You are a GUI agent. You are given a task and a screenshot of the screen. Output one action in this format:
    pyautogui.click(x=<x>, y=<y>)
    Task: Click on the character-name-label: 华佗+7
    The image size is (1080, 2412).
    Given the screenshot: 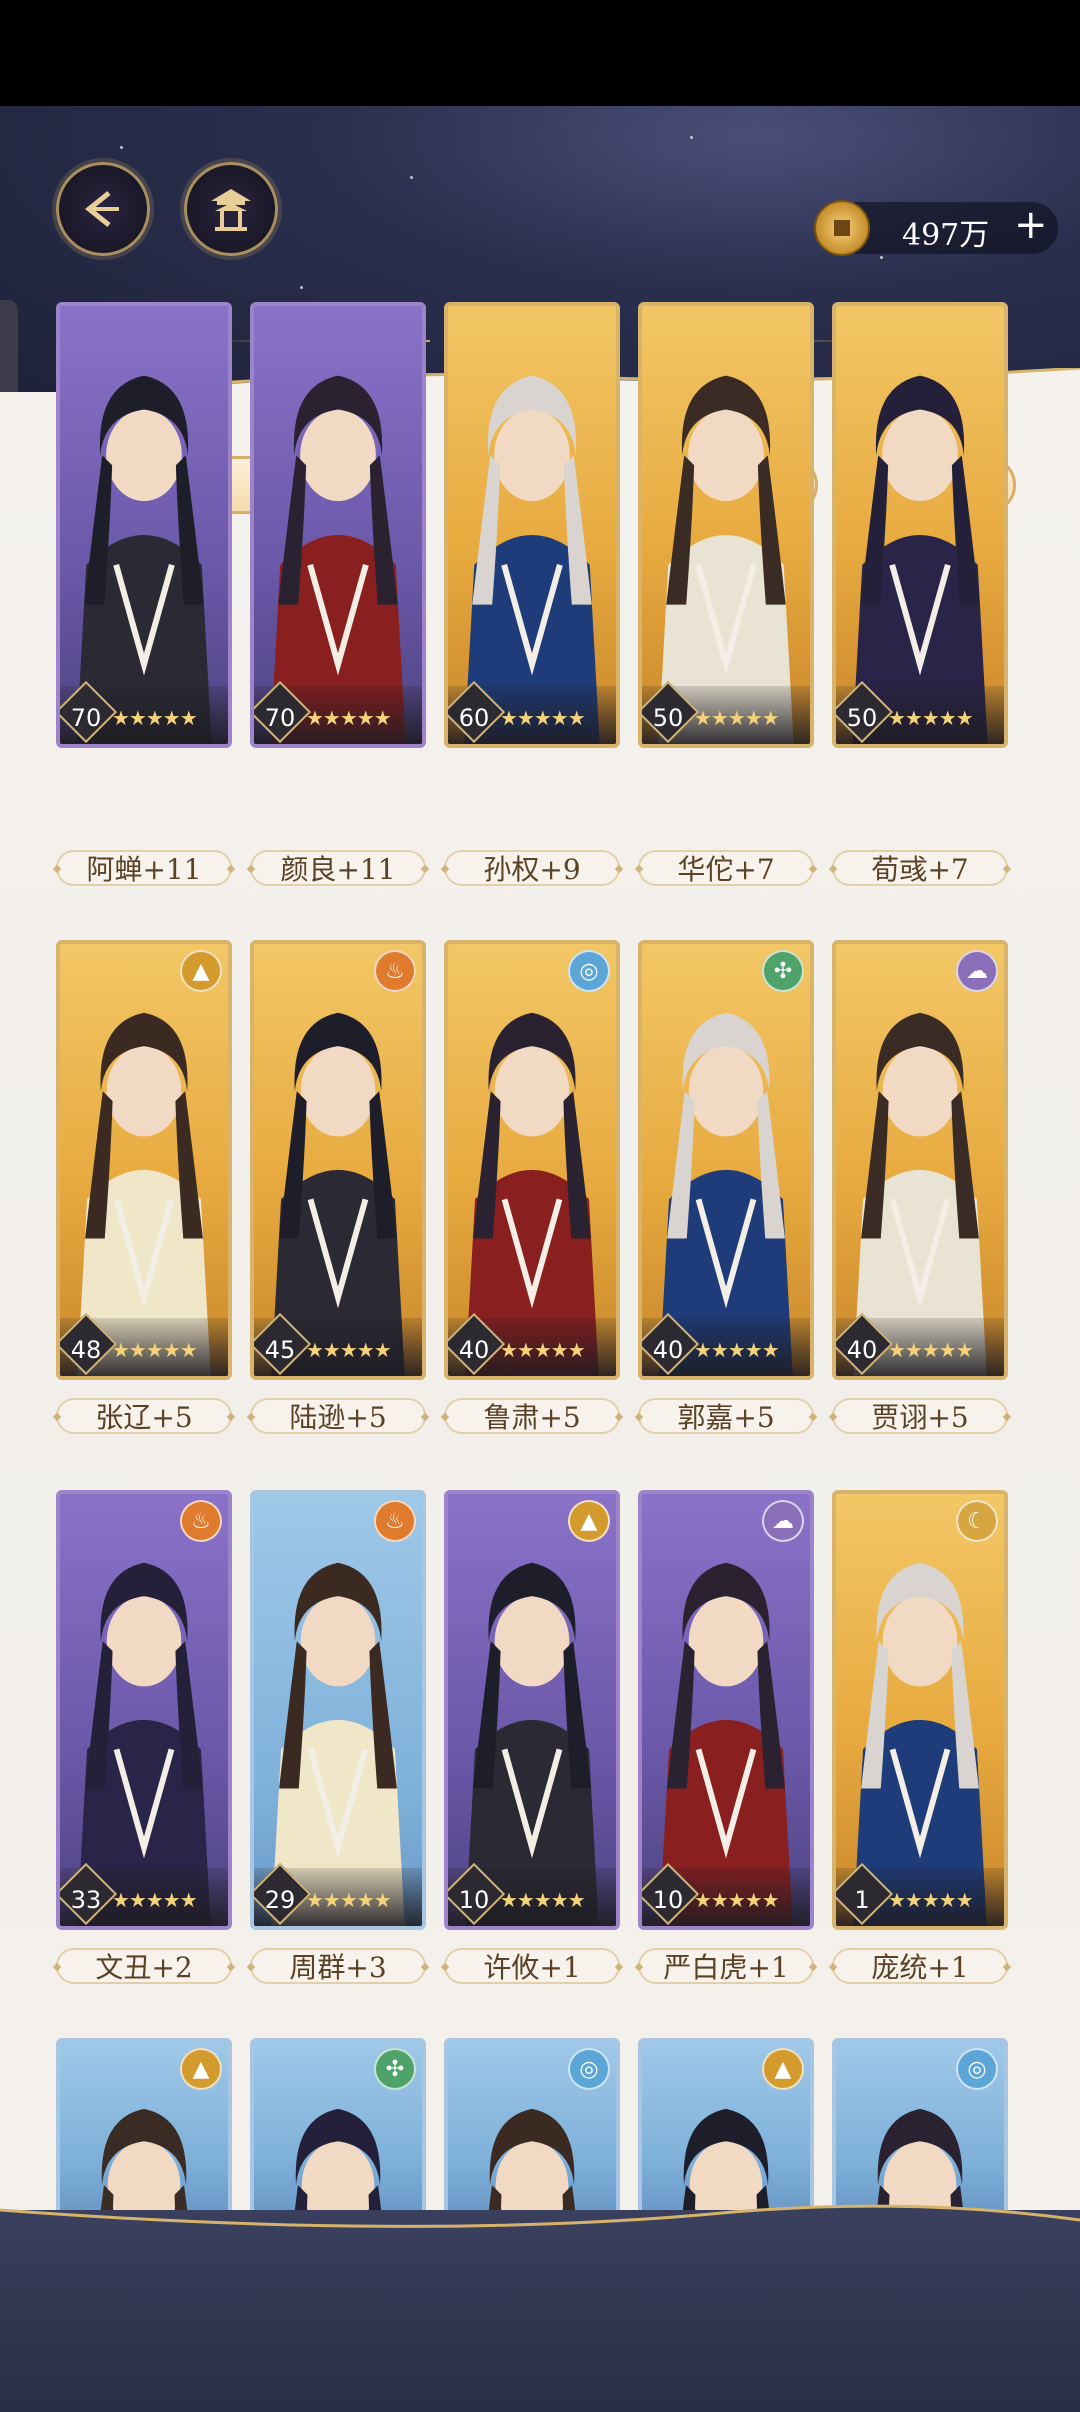 What is the action you would take?
    pyautogui.click(x=726, y=868)
    